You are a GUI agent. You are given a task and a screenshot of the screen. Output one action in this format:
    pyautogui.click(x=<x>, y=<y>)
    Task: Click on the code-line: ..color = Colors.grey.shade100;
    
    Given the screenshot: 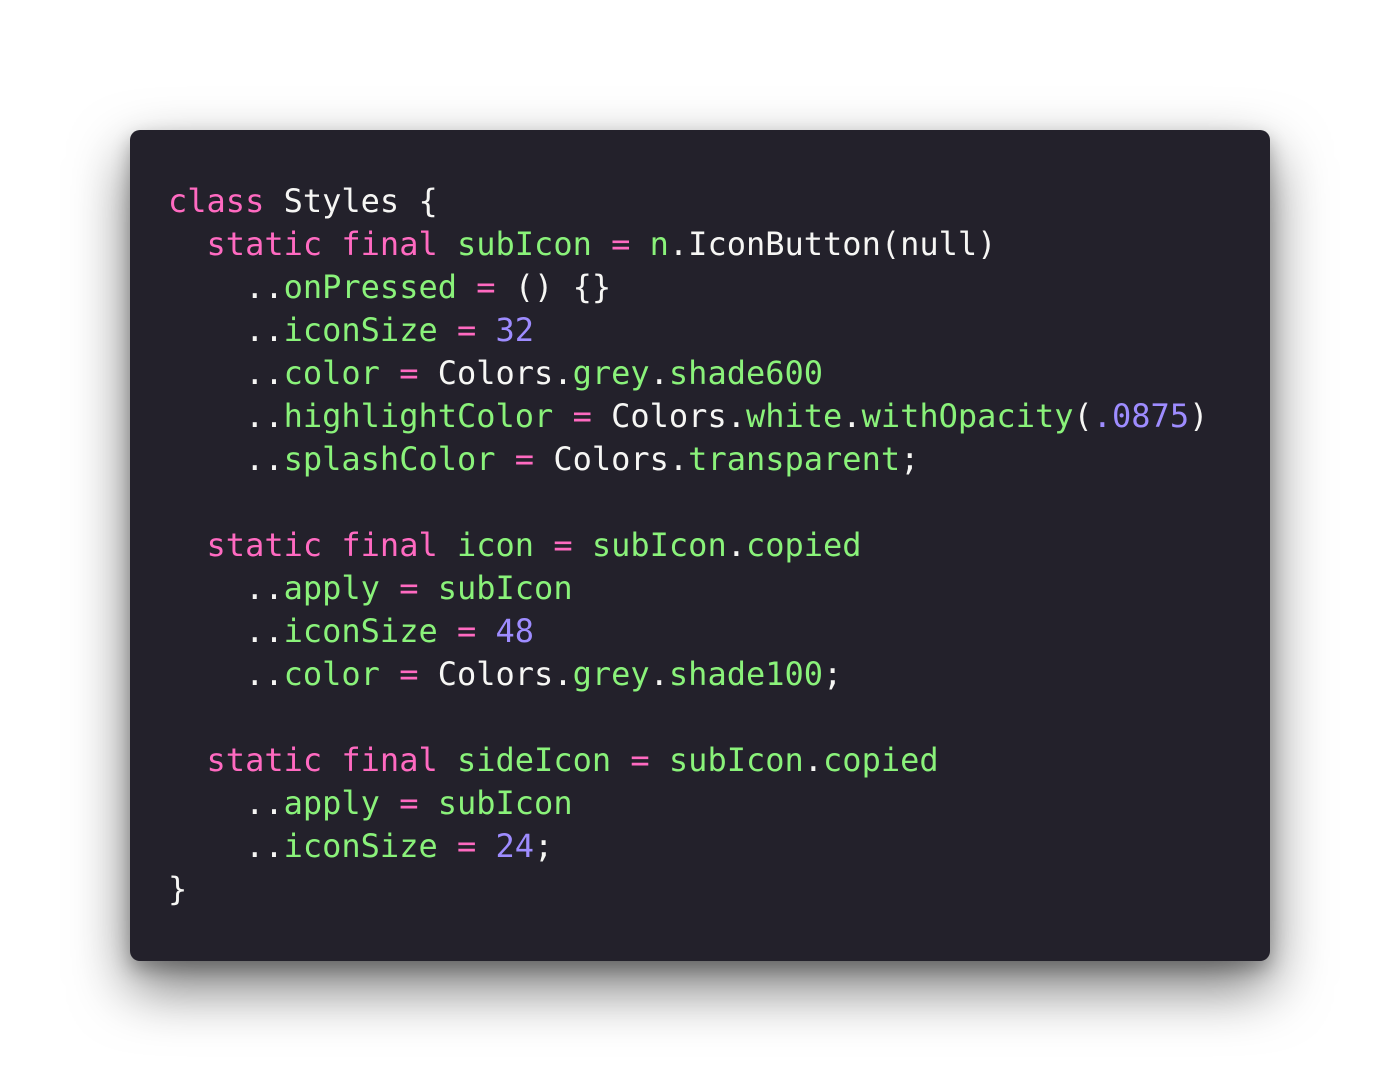 What is the action you would take?
    pyautogui.click(x=719, y=674)
    